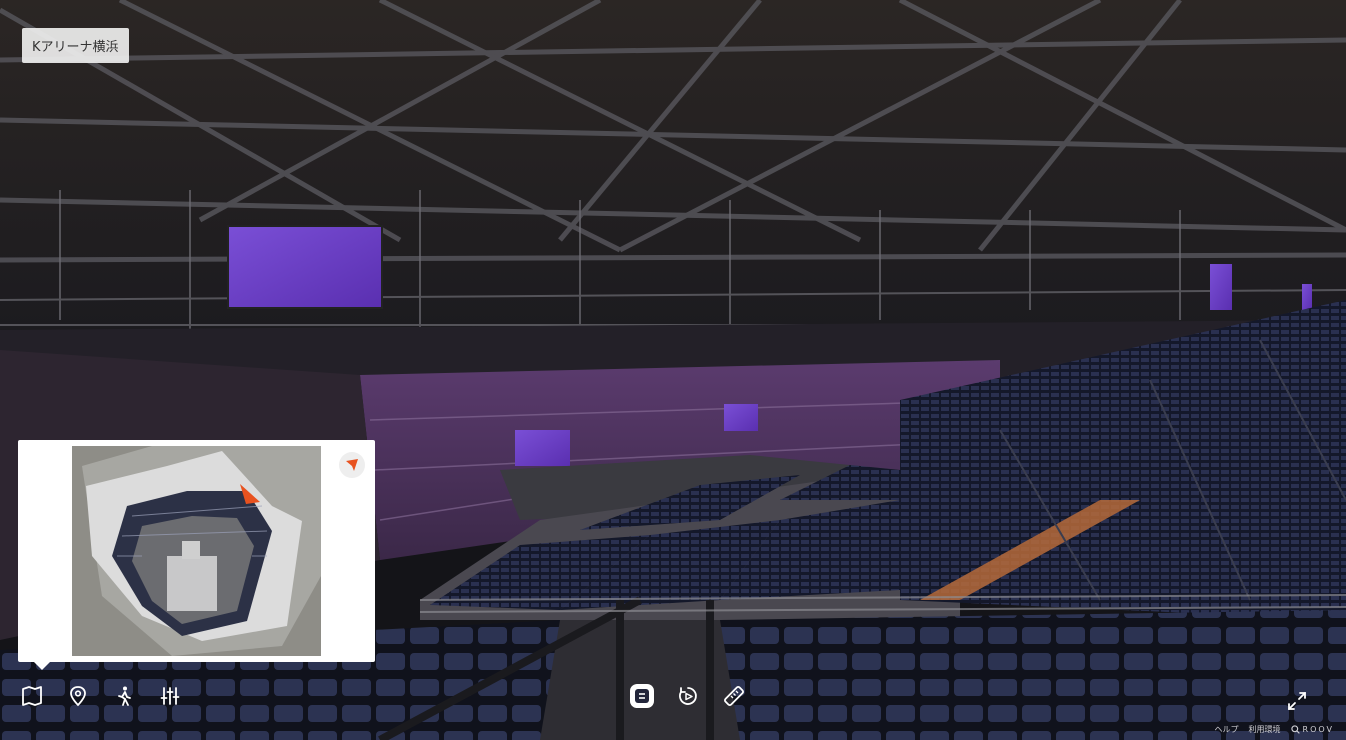  What do you see at coordinates (1295, 729) in the screenshot?
I see `search-icon` at bounding box center [1295, 729].